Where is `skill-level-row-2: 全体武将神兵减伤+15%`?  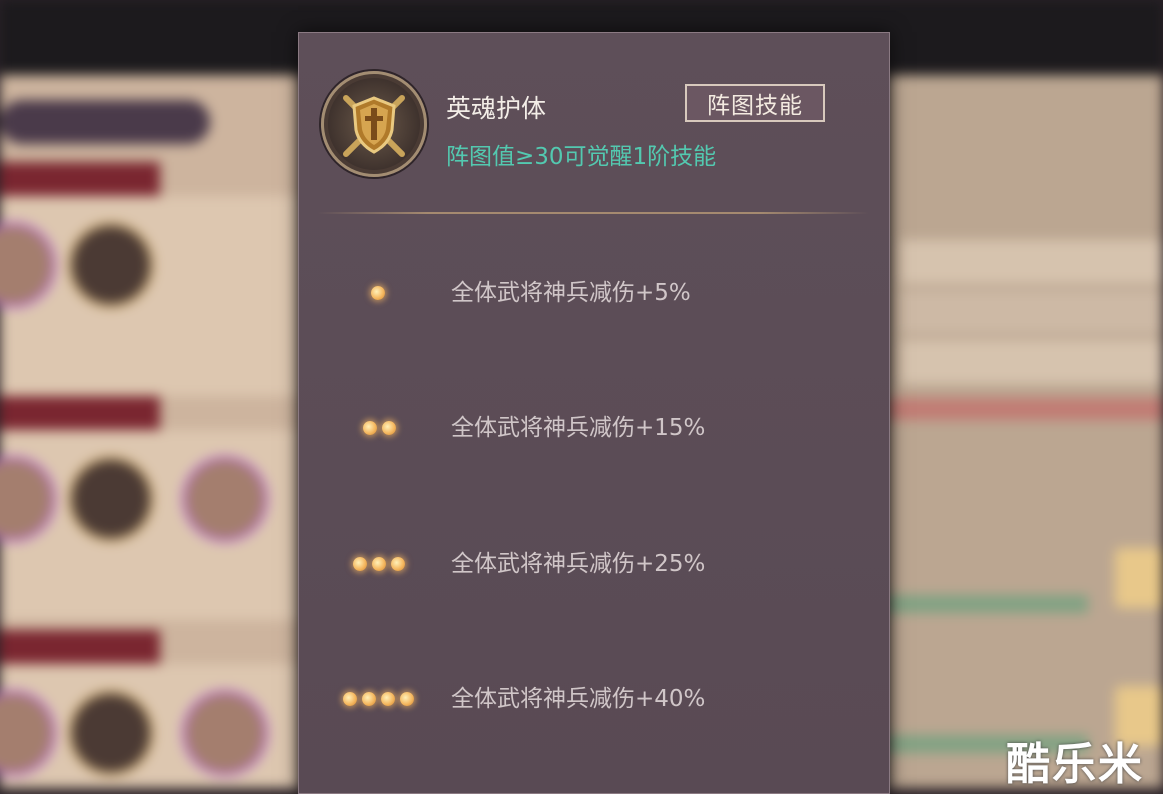 skill-level-row-2: 全体武将神兵减伤+15% is located at coordinates (593, 428).